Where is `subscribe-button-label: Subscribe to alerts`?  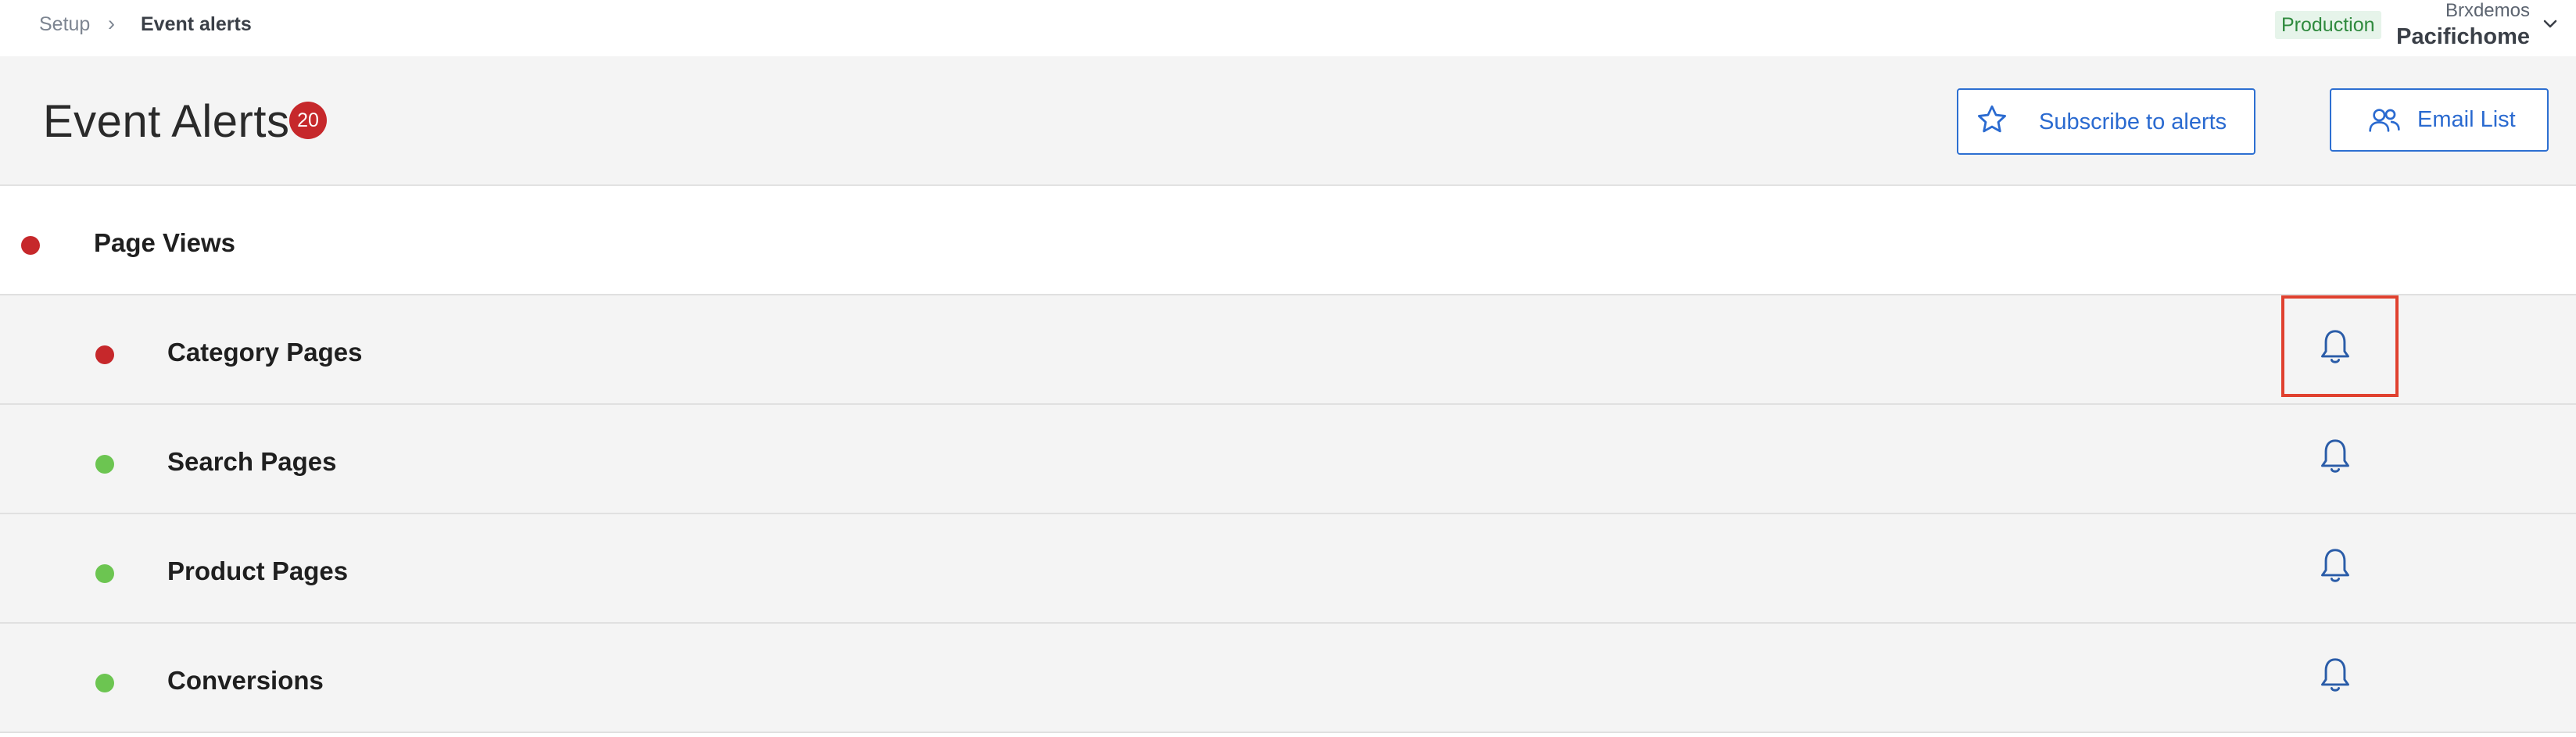 subscribe-button-label: Subscribe to alerts is located at coordinates (2133, 122).